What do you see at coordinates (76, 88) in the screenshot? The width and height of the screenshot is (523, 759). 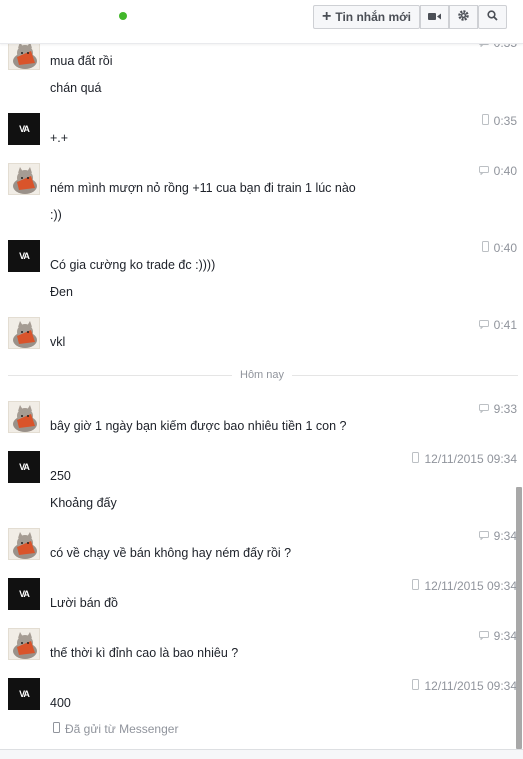 I see `message-text: chán quá` at bounding box center [76, 88].